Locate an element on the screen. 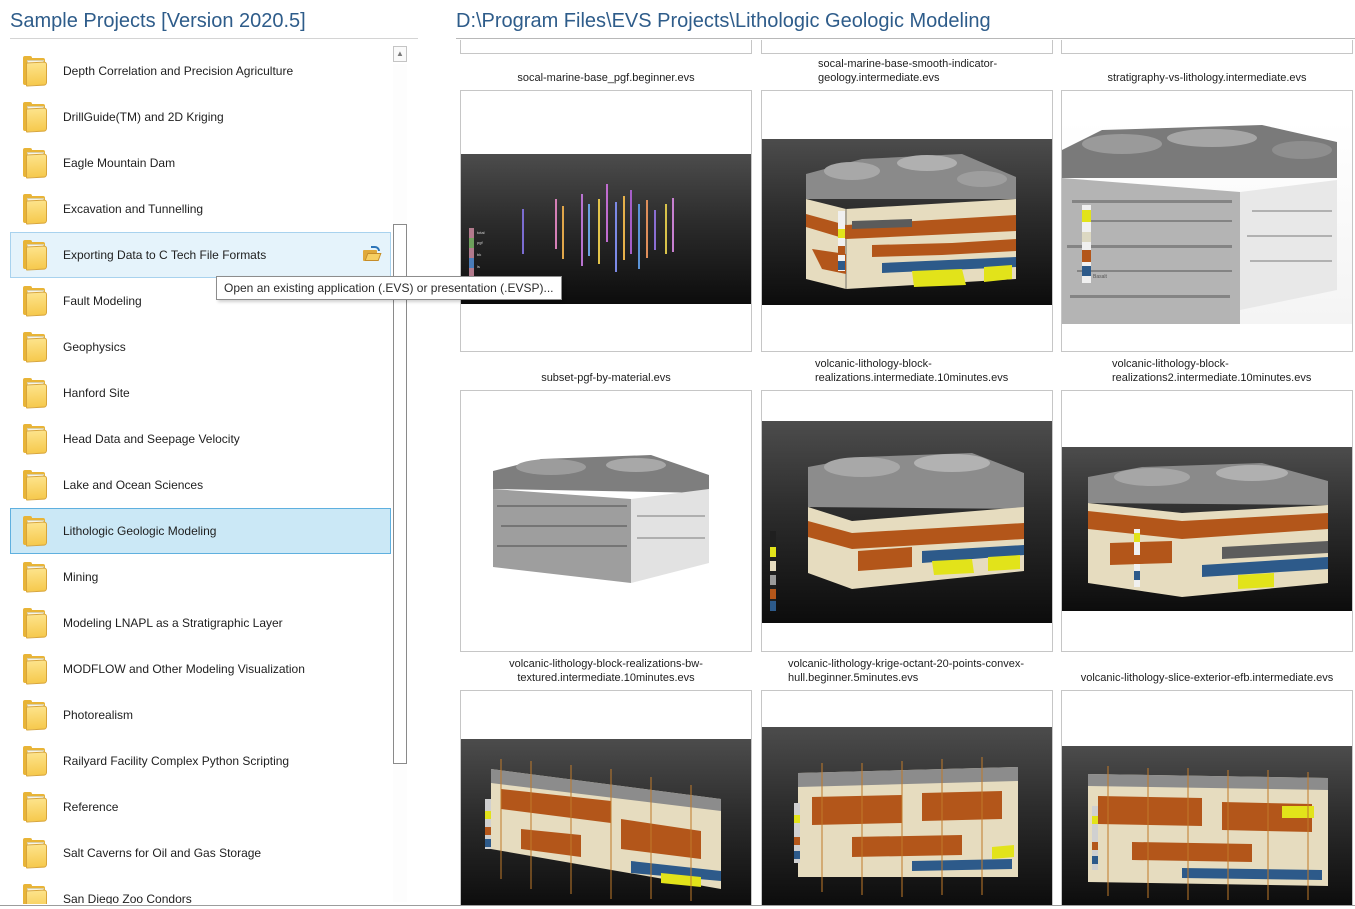  thumbnail-tile-socal-marine-base-pgf is located at coordinates (606, 47).